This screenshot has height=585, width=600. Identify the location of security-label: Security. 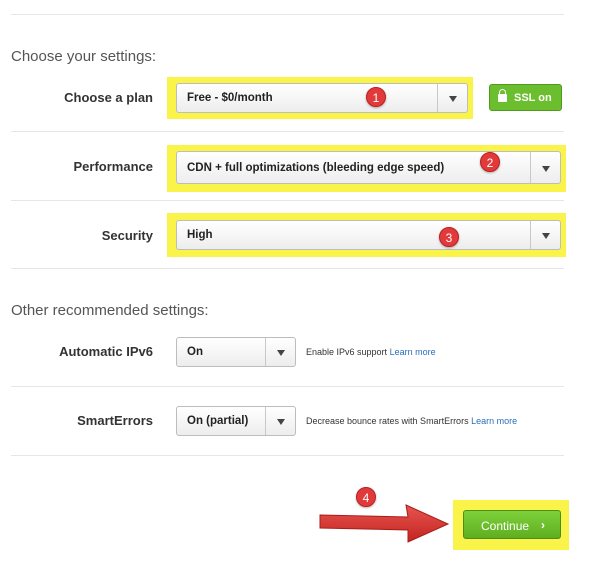
(127, 235).